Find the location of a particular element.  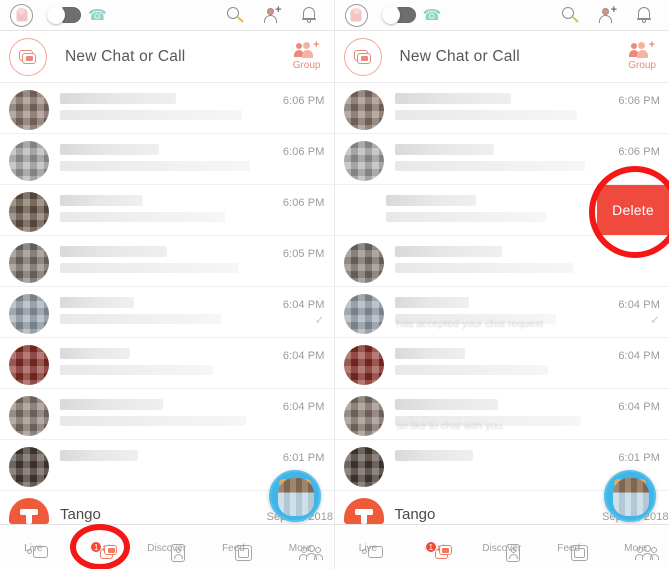

chat-list-item: 6:04 PM ✓ is located at coordinates (167, 312).